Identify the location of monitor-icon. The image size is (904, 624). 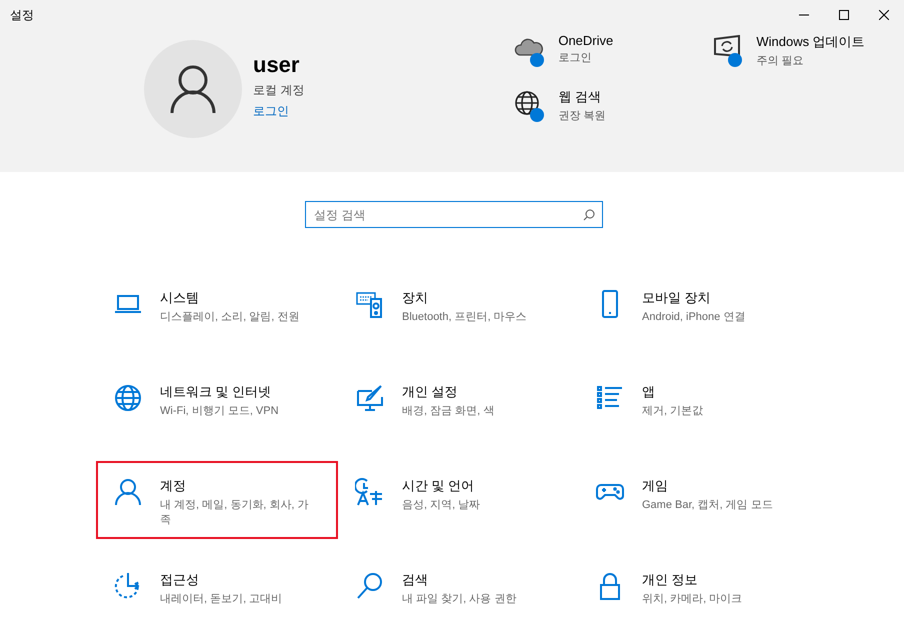
(727, 51).